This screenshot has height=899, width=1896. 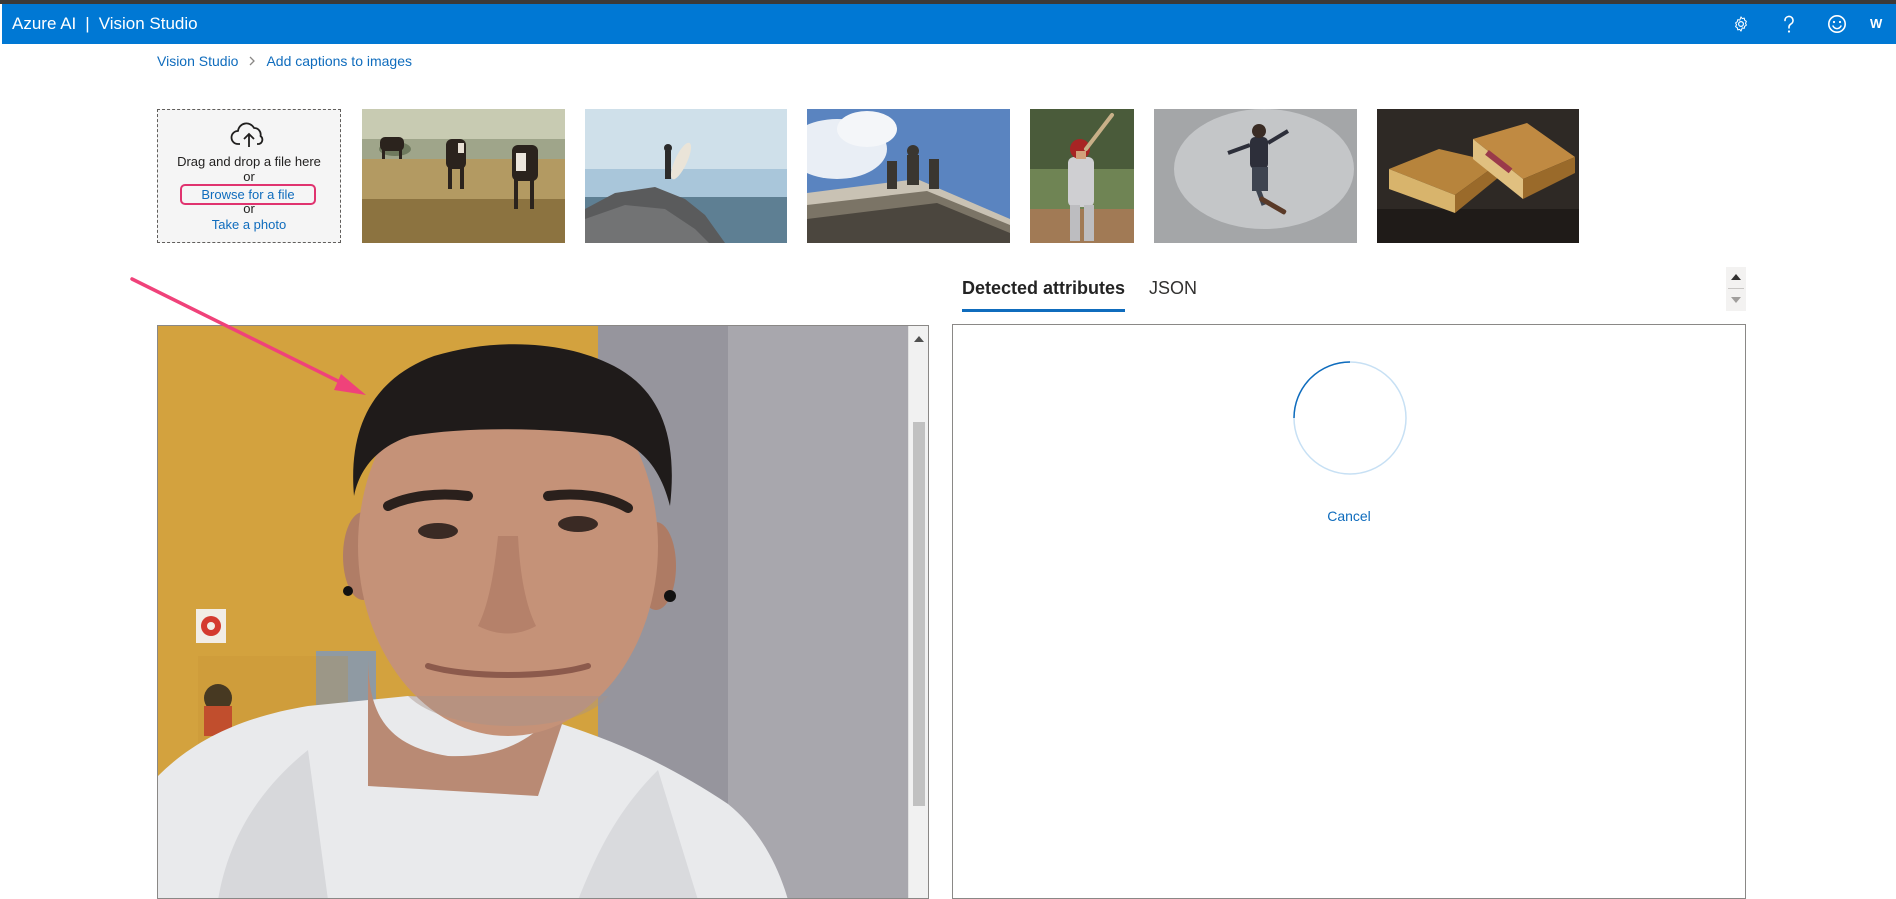 I want to click on results-scrollbar, so click(x=1736, y=289).